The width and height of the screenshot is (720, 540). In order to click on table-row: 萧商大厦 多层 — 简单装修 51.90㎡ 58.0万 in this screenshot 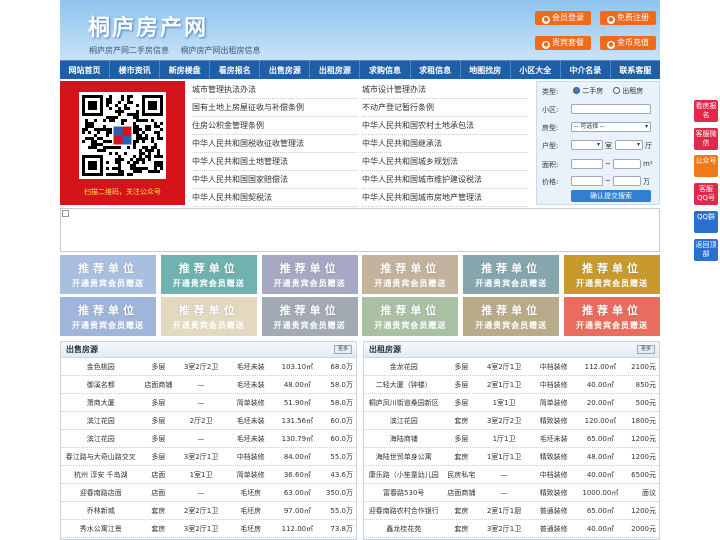, I will do `click(208, 403)`.